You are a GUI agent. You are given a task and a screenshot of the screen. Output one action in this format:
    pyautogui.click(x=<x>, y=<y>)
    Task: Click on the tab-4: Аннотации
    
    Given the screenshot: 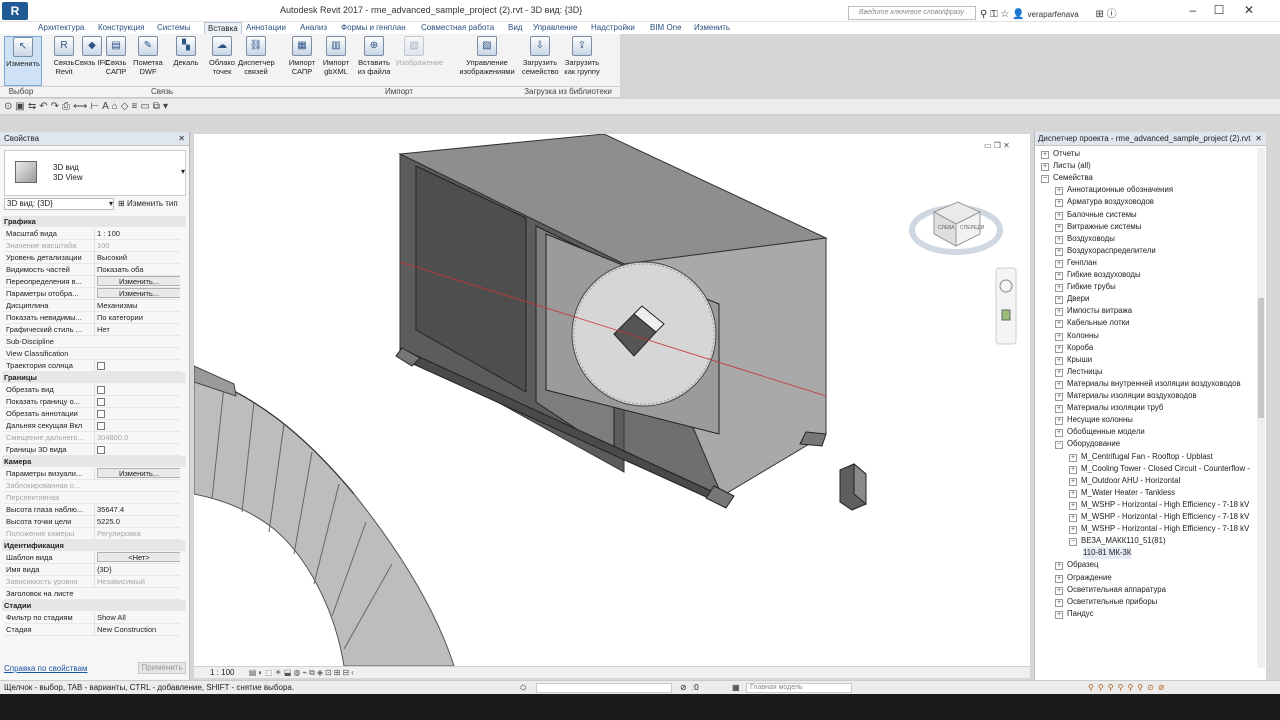 What is the action you would take?
    pyautogui.click(x=266, y=28)
    